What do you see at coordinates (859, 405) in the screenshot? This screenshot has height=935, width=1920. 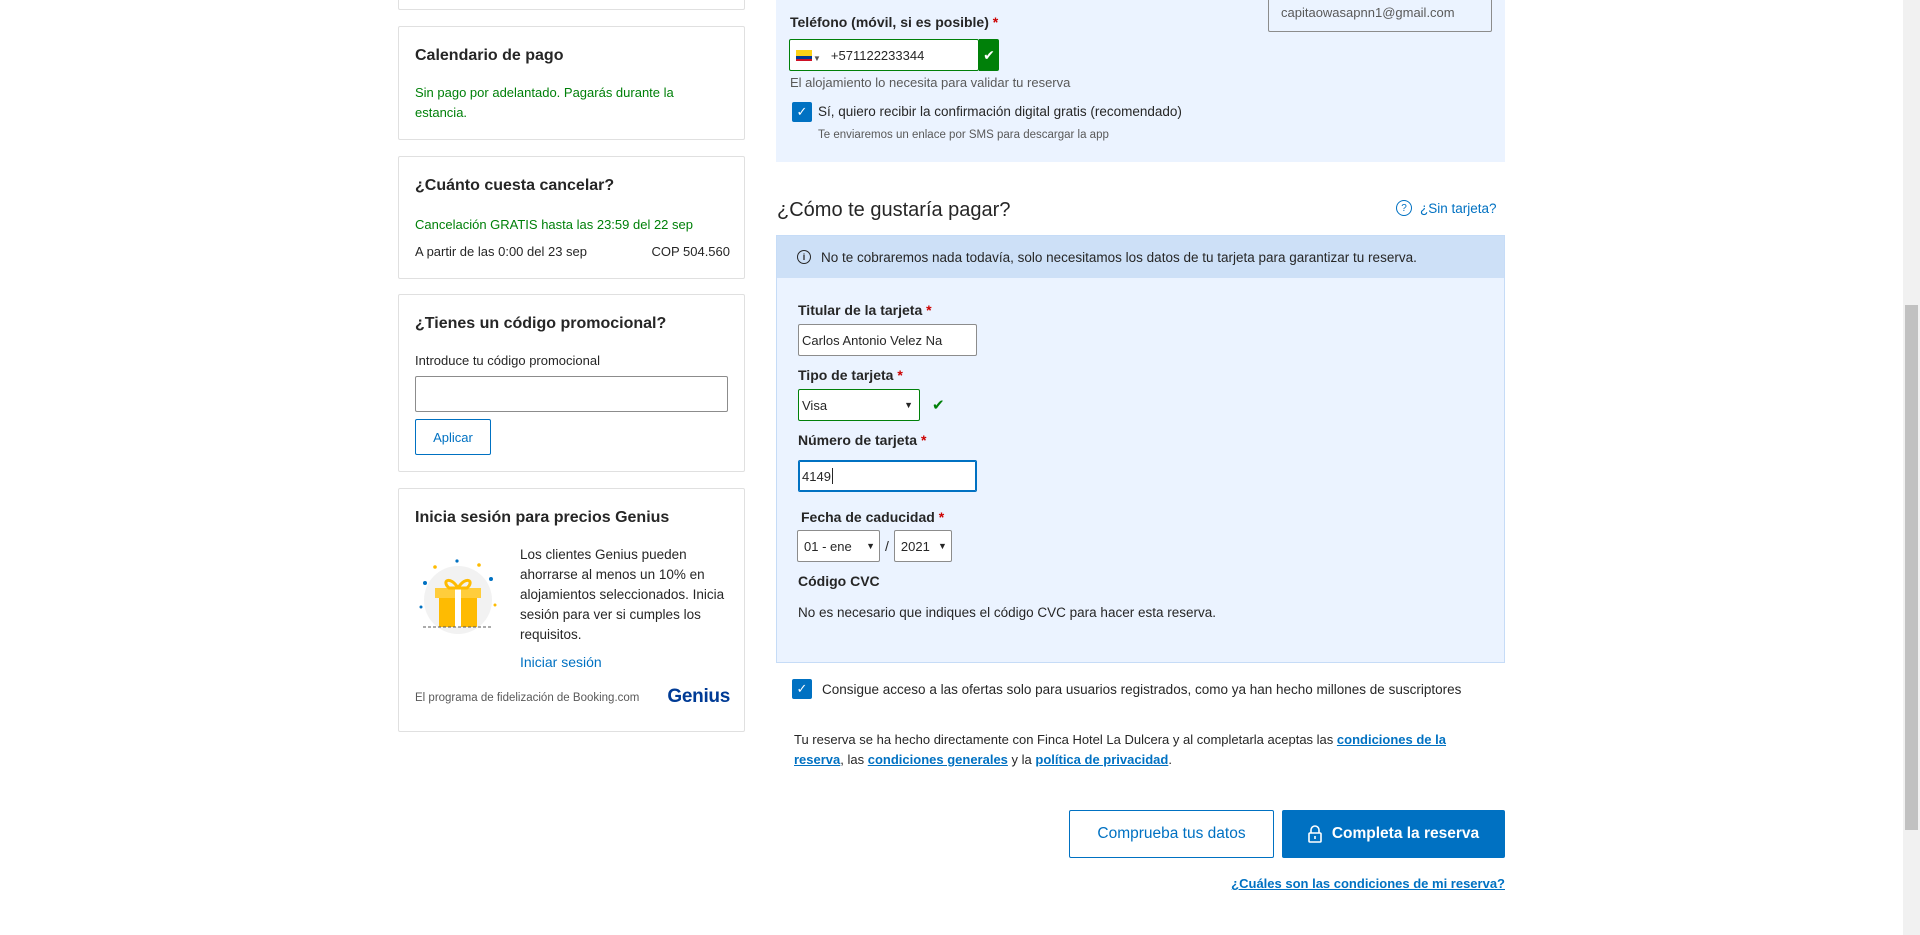 I see `card-type-select: Visa ▼` at bounding box center [859, 405].